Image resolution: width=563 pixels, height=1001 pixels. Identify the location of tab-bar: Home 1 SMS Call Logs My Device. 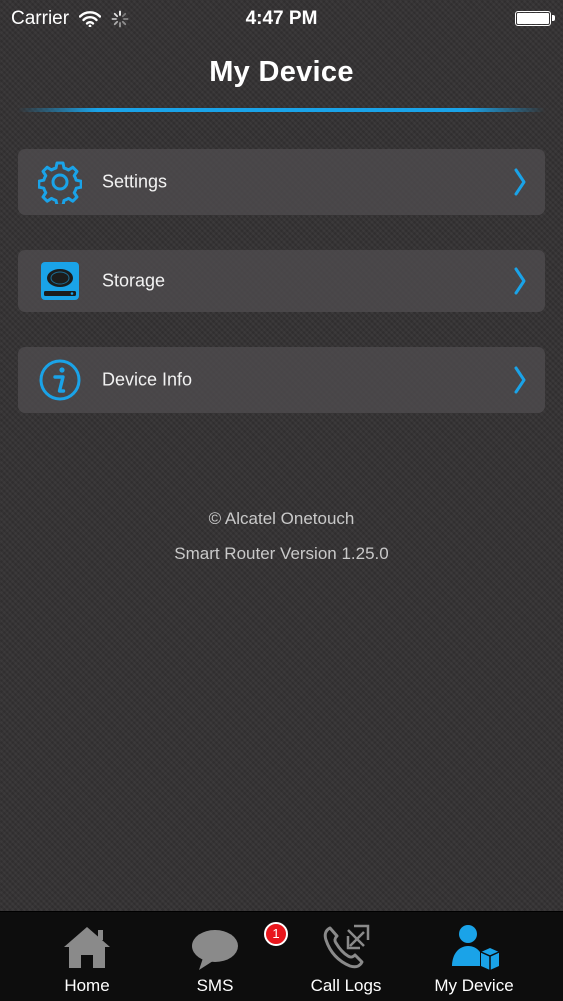
(281, 956).